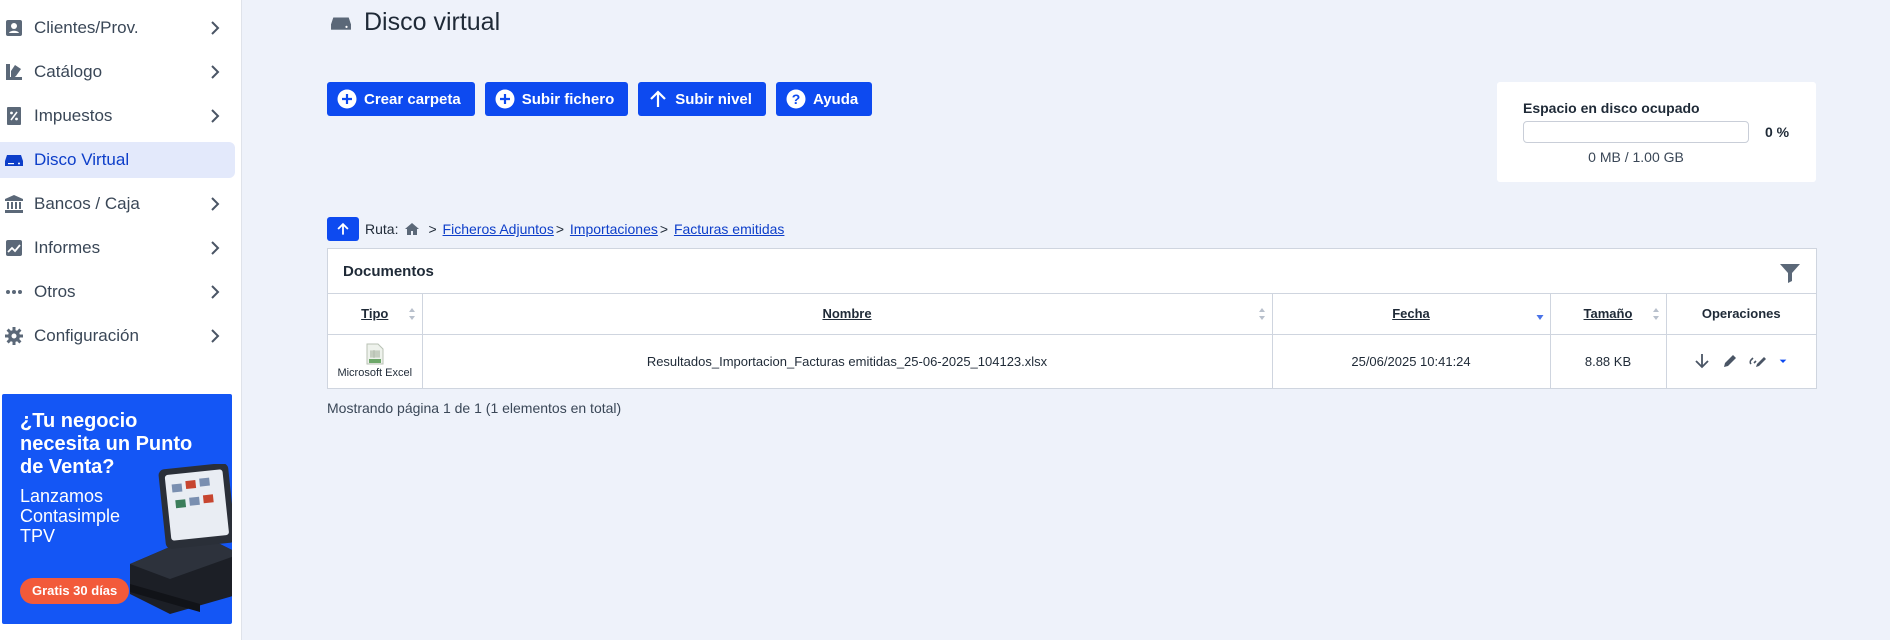 The image size is (1890, 640). I want to click on upload-file-button: Subir fichero, so click(556, 99).